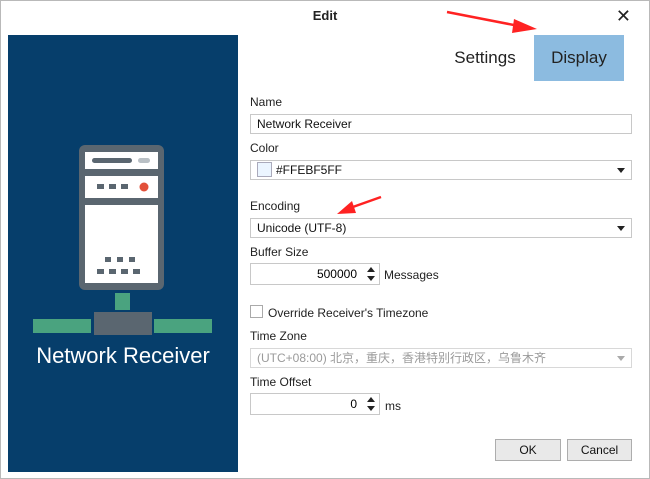 The width and height of the screenshot is (650, 479). What do you see at coordinates (411, 275) in the screenshot?
I see `buffer-size-unit: Messages` at bounding box center [411, 275].